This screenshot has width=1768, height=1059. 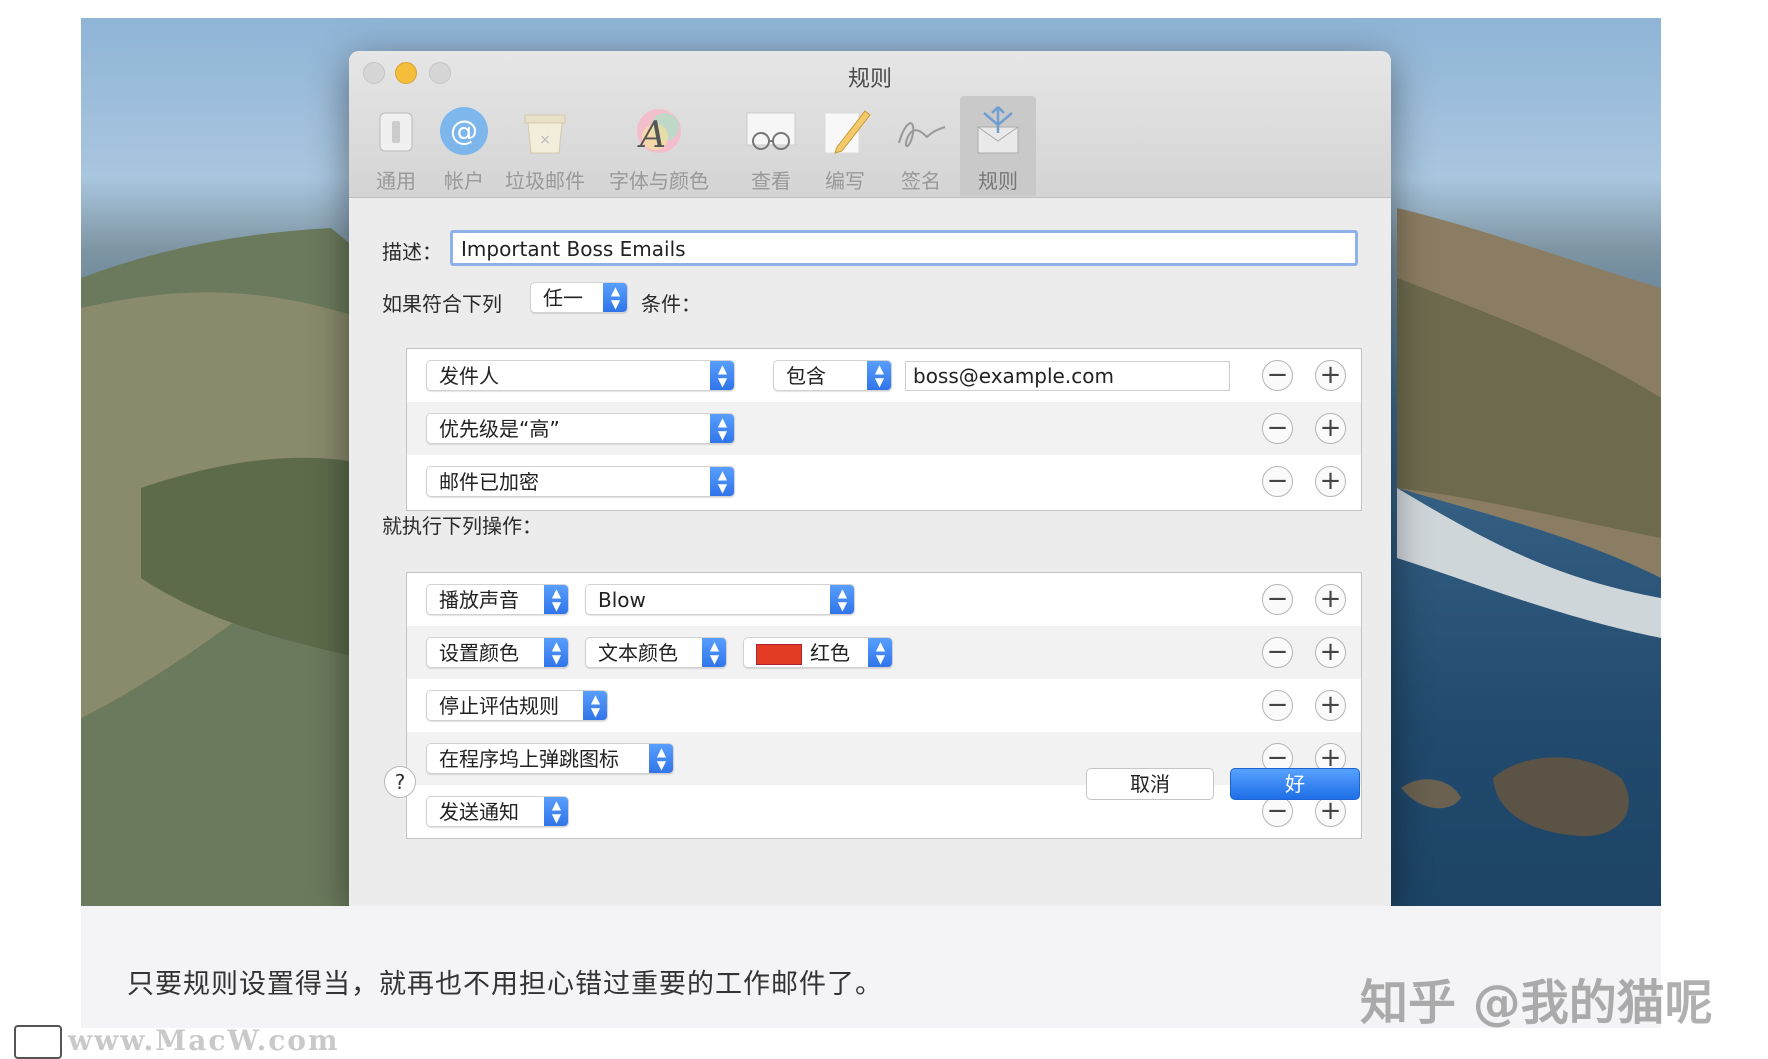 I want to click on color-popup: 红色 ▲ ▼, so click(x=818, y=652).